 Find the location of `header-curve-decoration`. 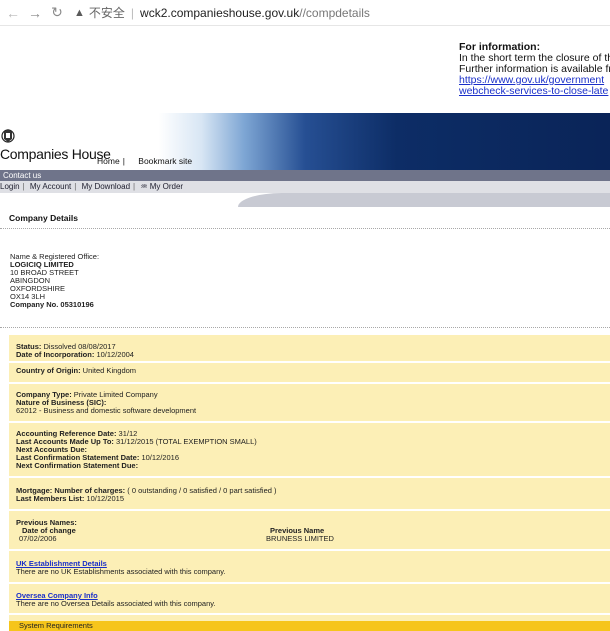

header-curve-decoration is located at coordinates (424, 200).